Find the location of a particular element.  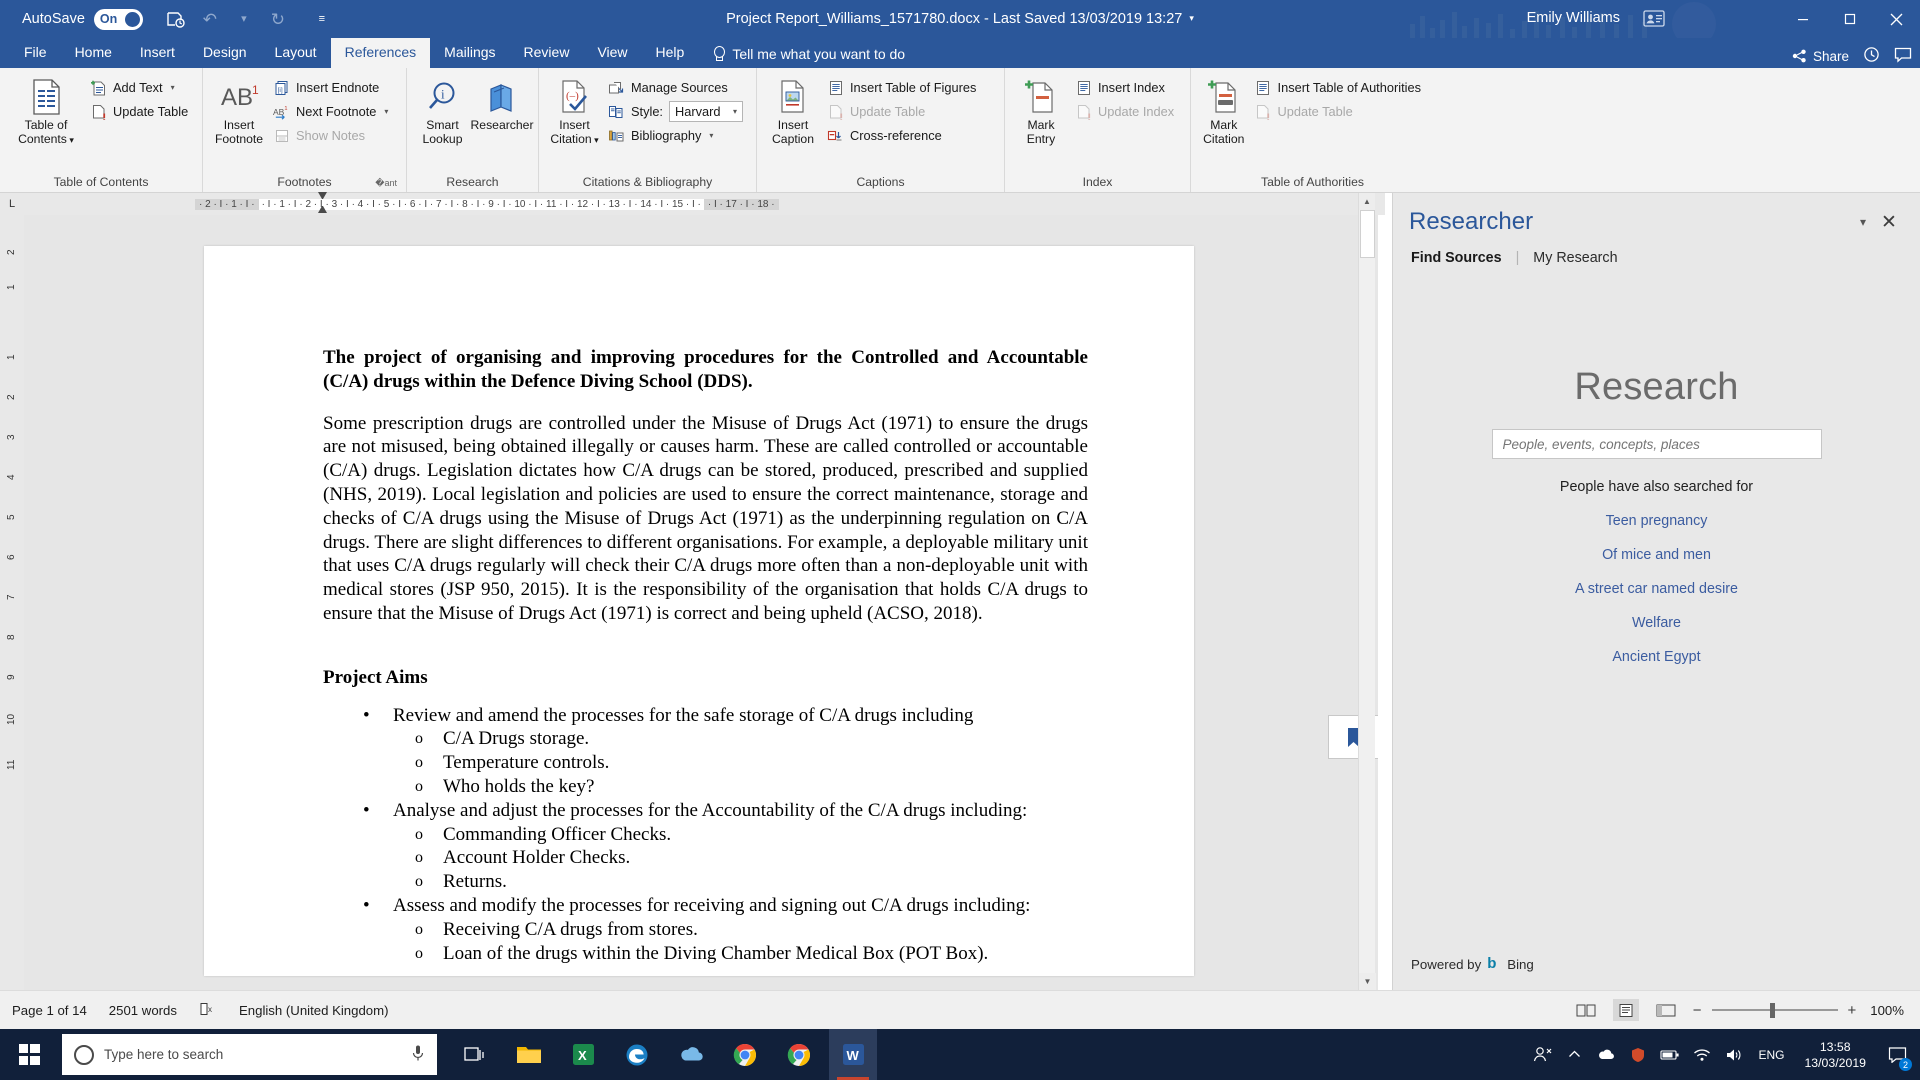

autosave-control: AutoSave On is located at coordinates (82, 19).